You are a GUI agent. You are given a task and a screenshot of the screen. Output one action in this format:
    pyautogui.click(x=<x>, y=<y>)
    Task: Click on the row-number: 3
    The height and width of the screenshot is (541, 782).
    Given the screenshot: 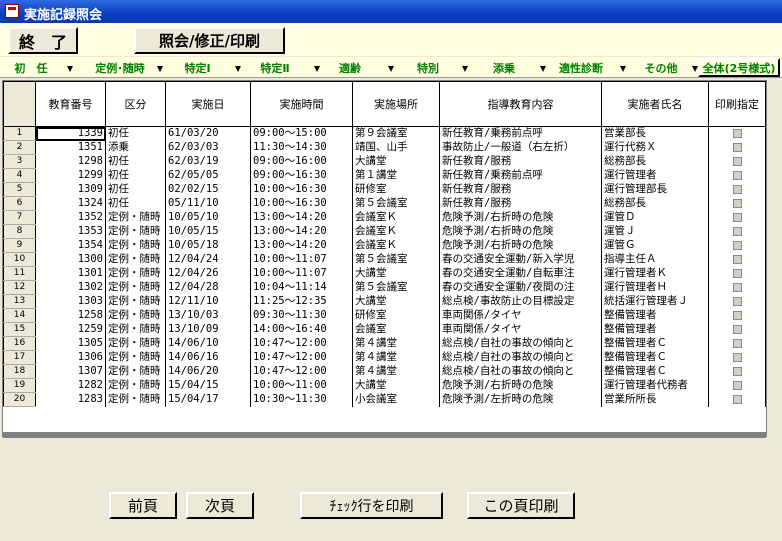 What is the action you would take?
    pyautogui.click(x=19, y=161)
    